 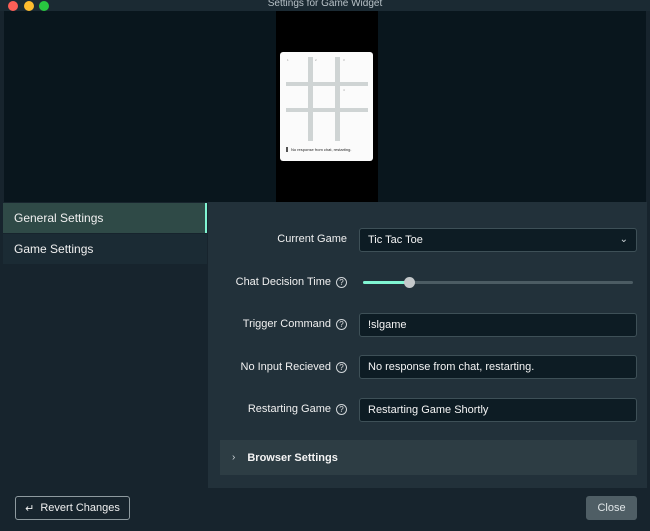 I want to click on title-bar: Settings for Game Widget, so click(x=325, y=5).